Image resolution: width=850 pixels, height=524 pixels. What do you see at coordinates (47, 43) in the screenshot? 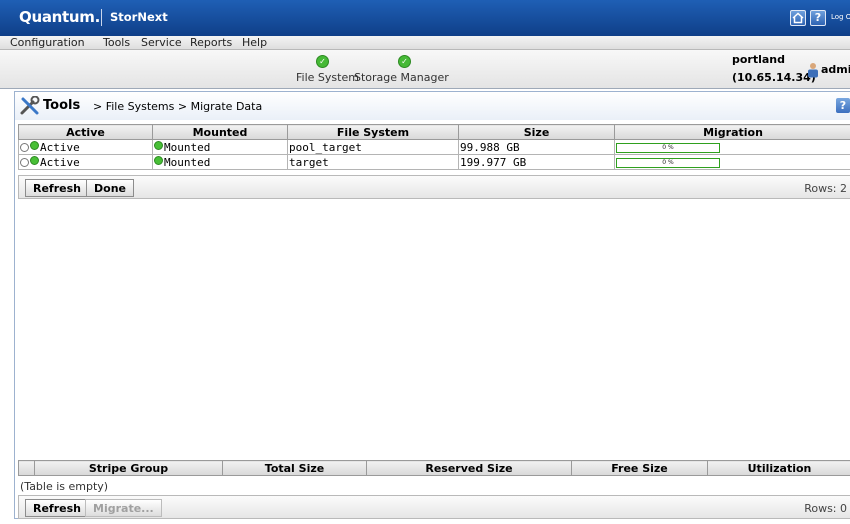
I see `menu-configuration: Configuration` at bounding box center [47, 43].